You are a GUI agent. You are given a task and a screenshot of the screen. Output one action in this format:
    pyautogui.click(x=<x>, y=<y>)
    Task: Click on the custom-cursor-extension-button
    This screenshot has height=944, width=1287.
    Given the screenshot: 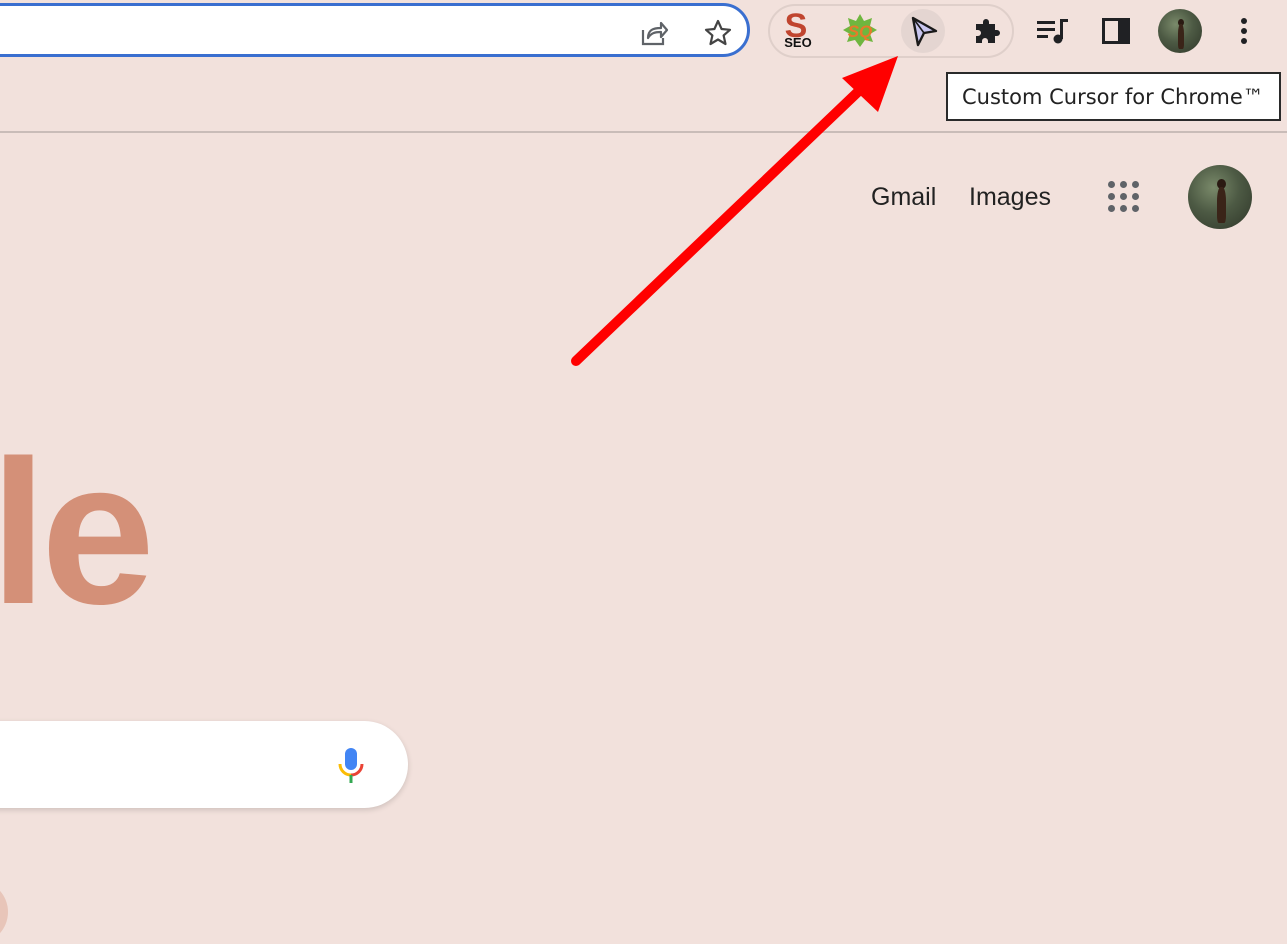 What is the action you would take?
    pyautogui.click(x=923, y=31)
    